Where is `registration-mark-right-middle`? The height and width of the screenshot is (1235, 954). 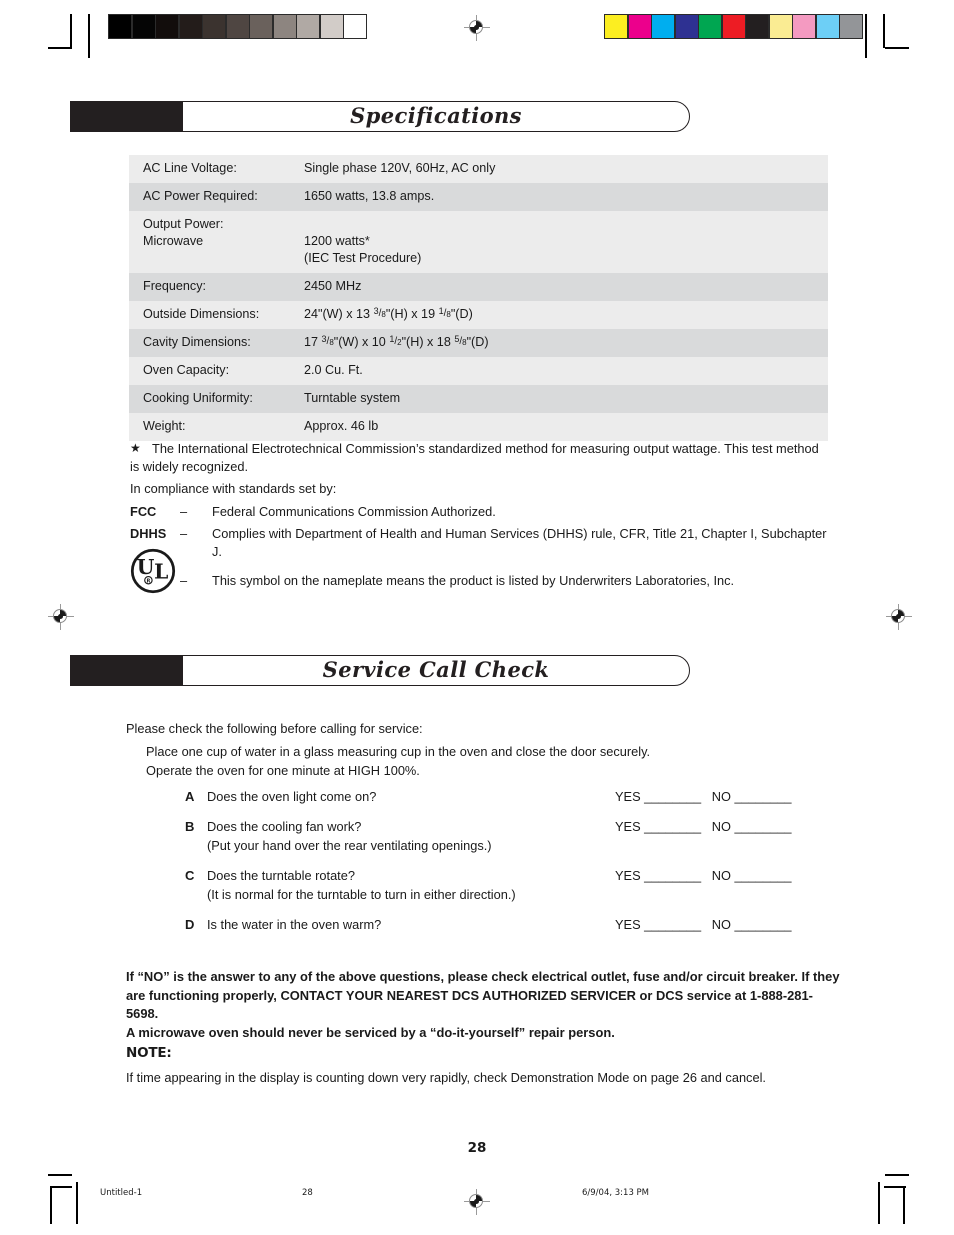
registration-mark-right-middle is located at coordinates (899, 617).